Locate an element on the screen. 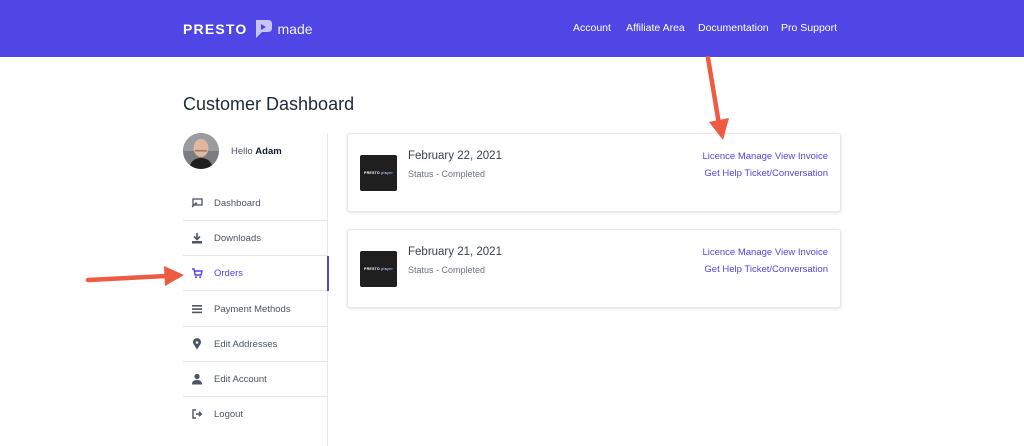 Image resolution: width=1024 pixels, height=446 pixels. sidebar-item-edit-account: Edit Account is located at coordinates (255, 379).